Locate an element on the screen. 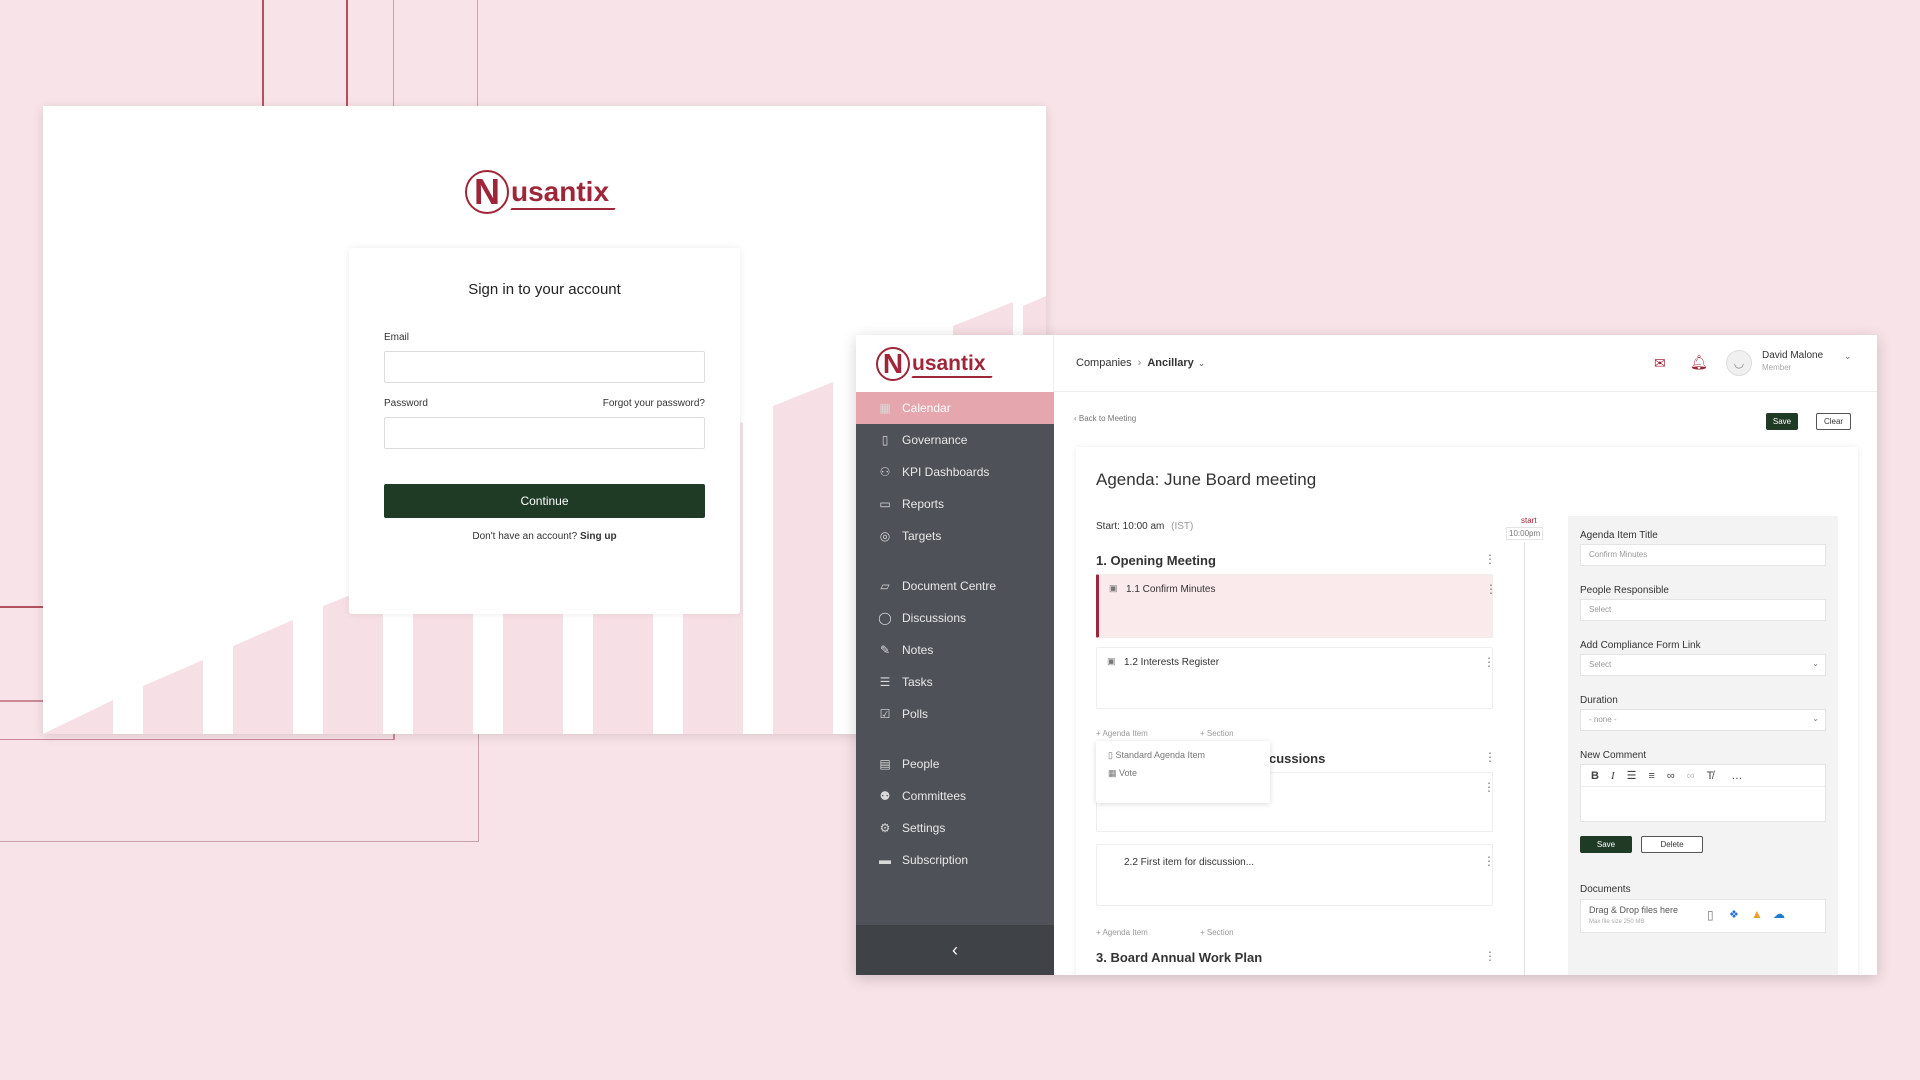  onedrive-icon: ☁ is located at coordinates (1779, 914).